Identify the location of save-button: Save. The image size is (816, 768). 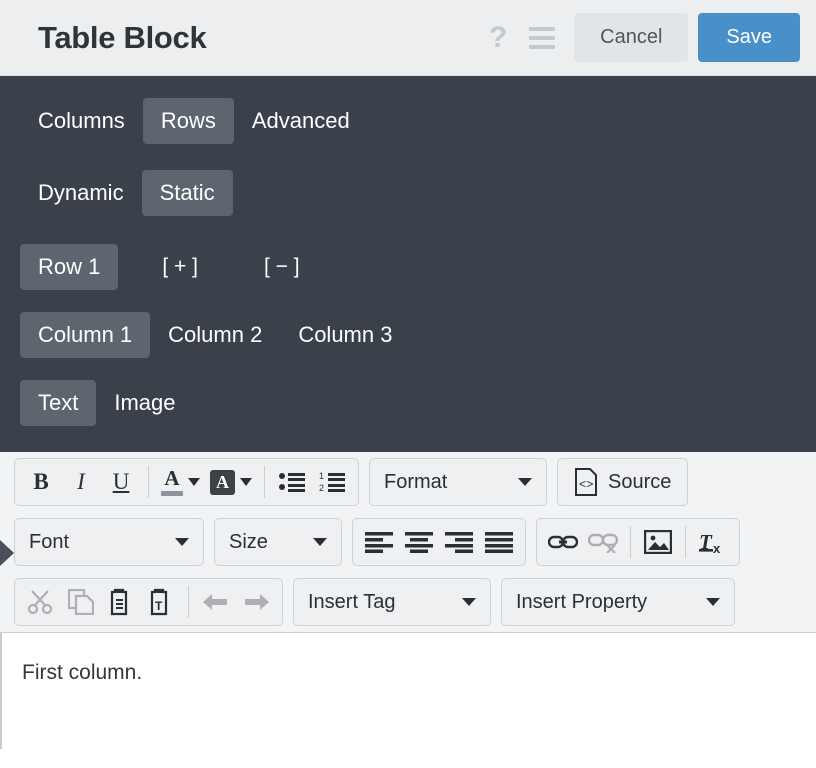
(749, 37).